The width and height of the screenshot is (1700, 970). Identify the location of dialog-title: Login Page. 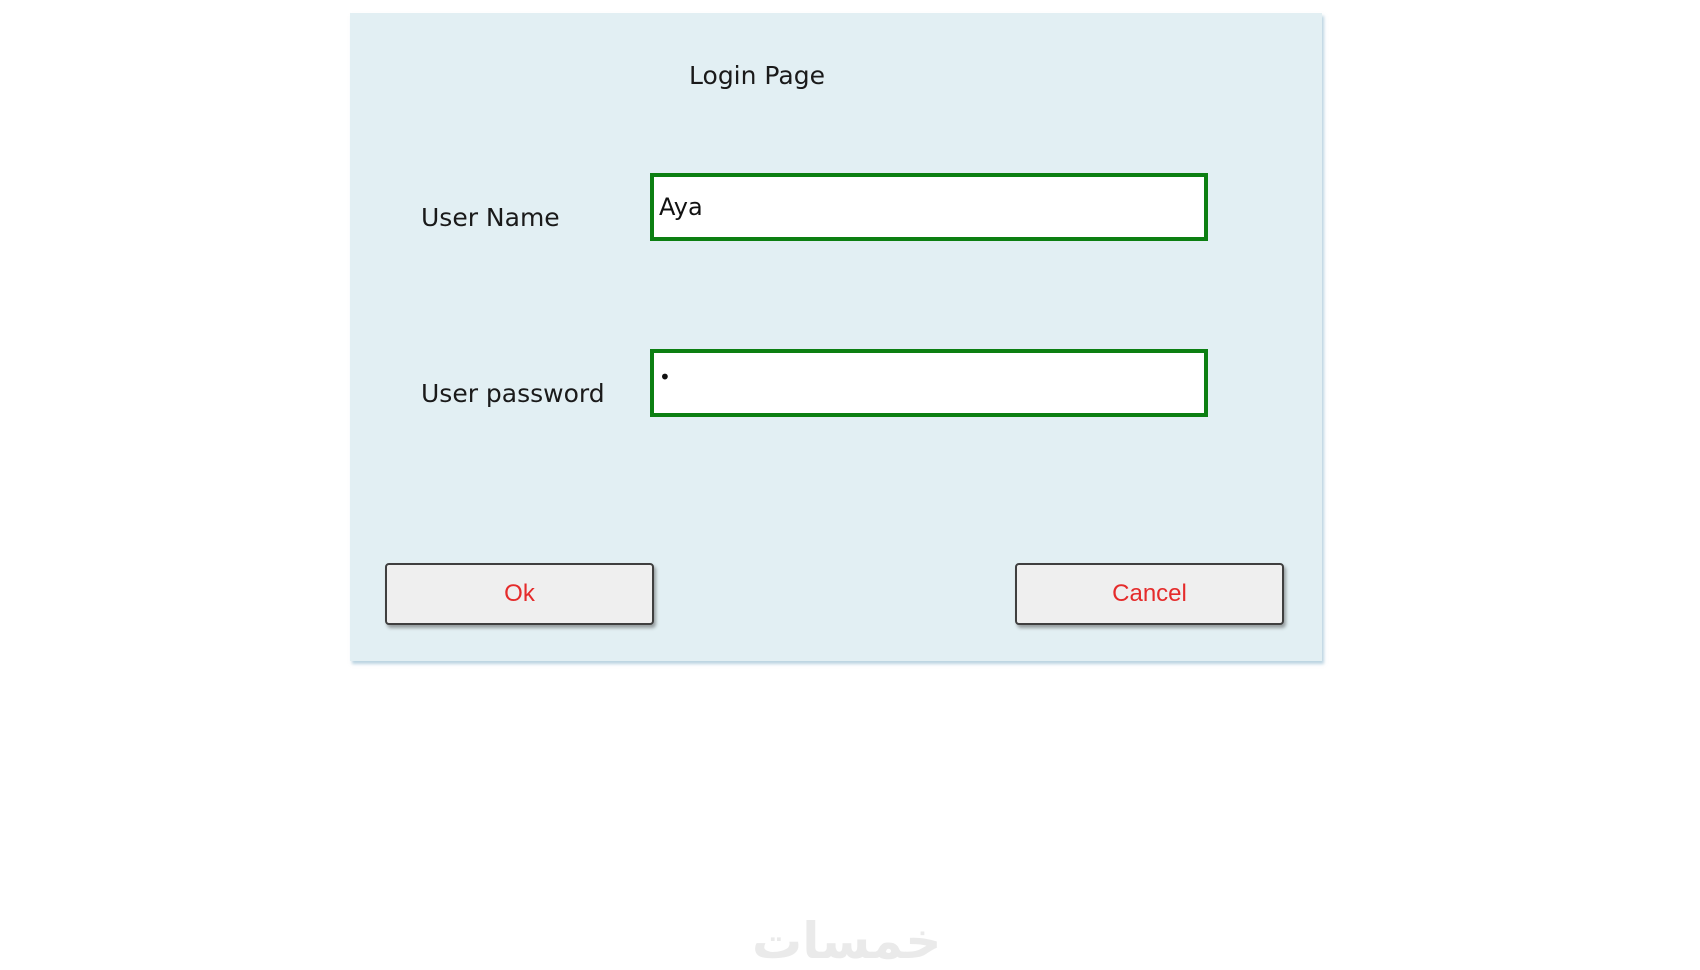
(757, 75).